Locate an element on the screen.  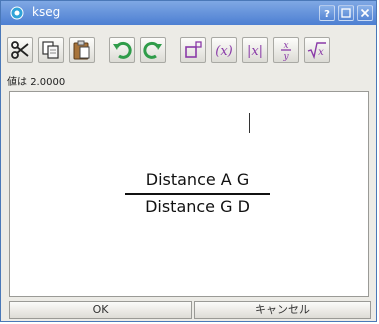
title-bar: kseg ? is located at coordinates (188, 13).